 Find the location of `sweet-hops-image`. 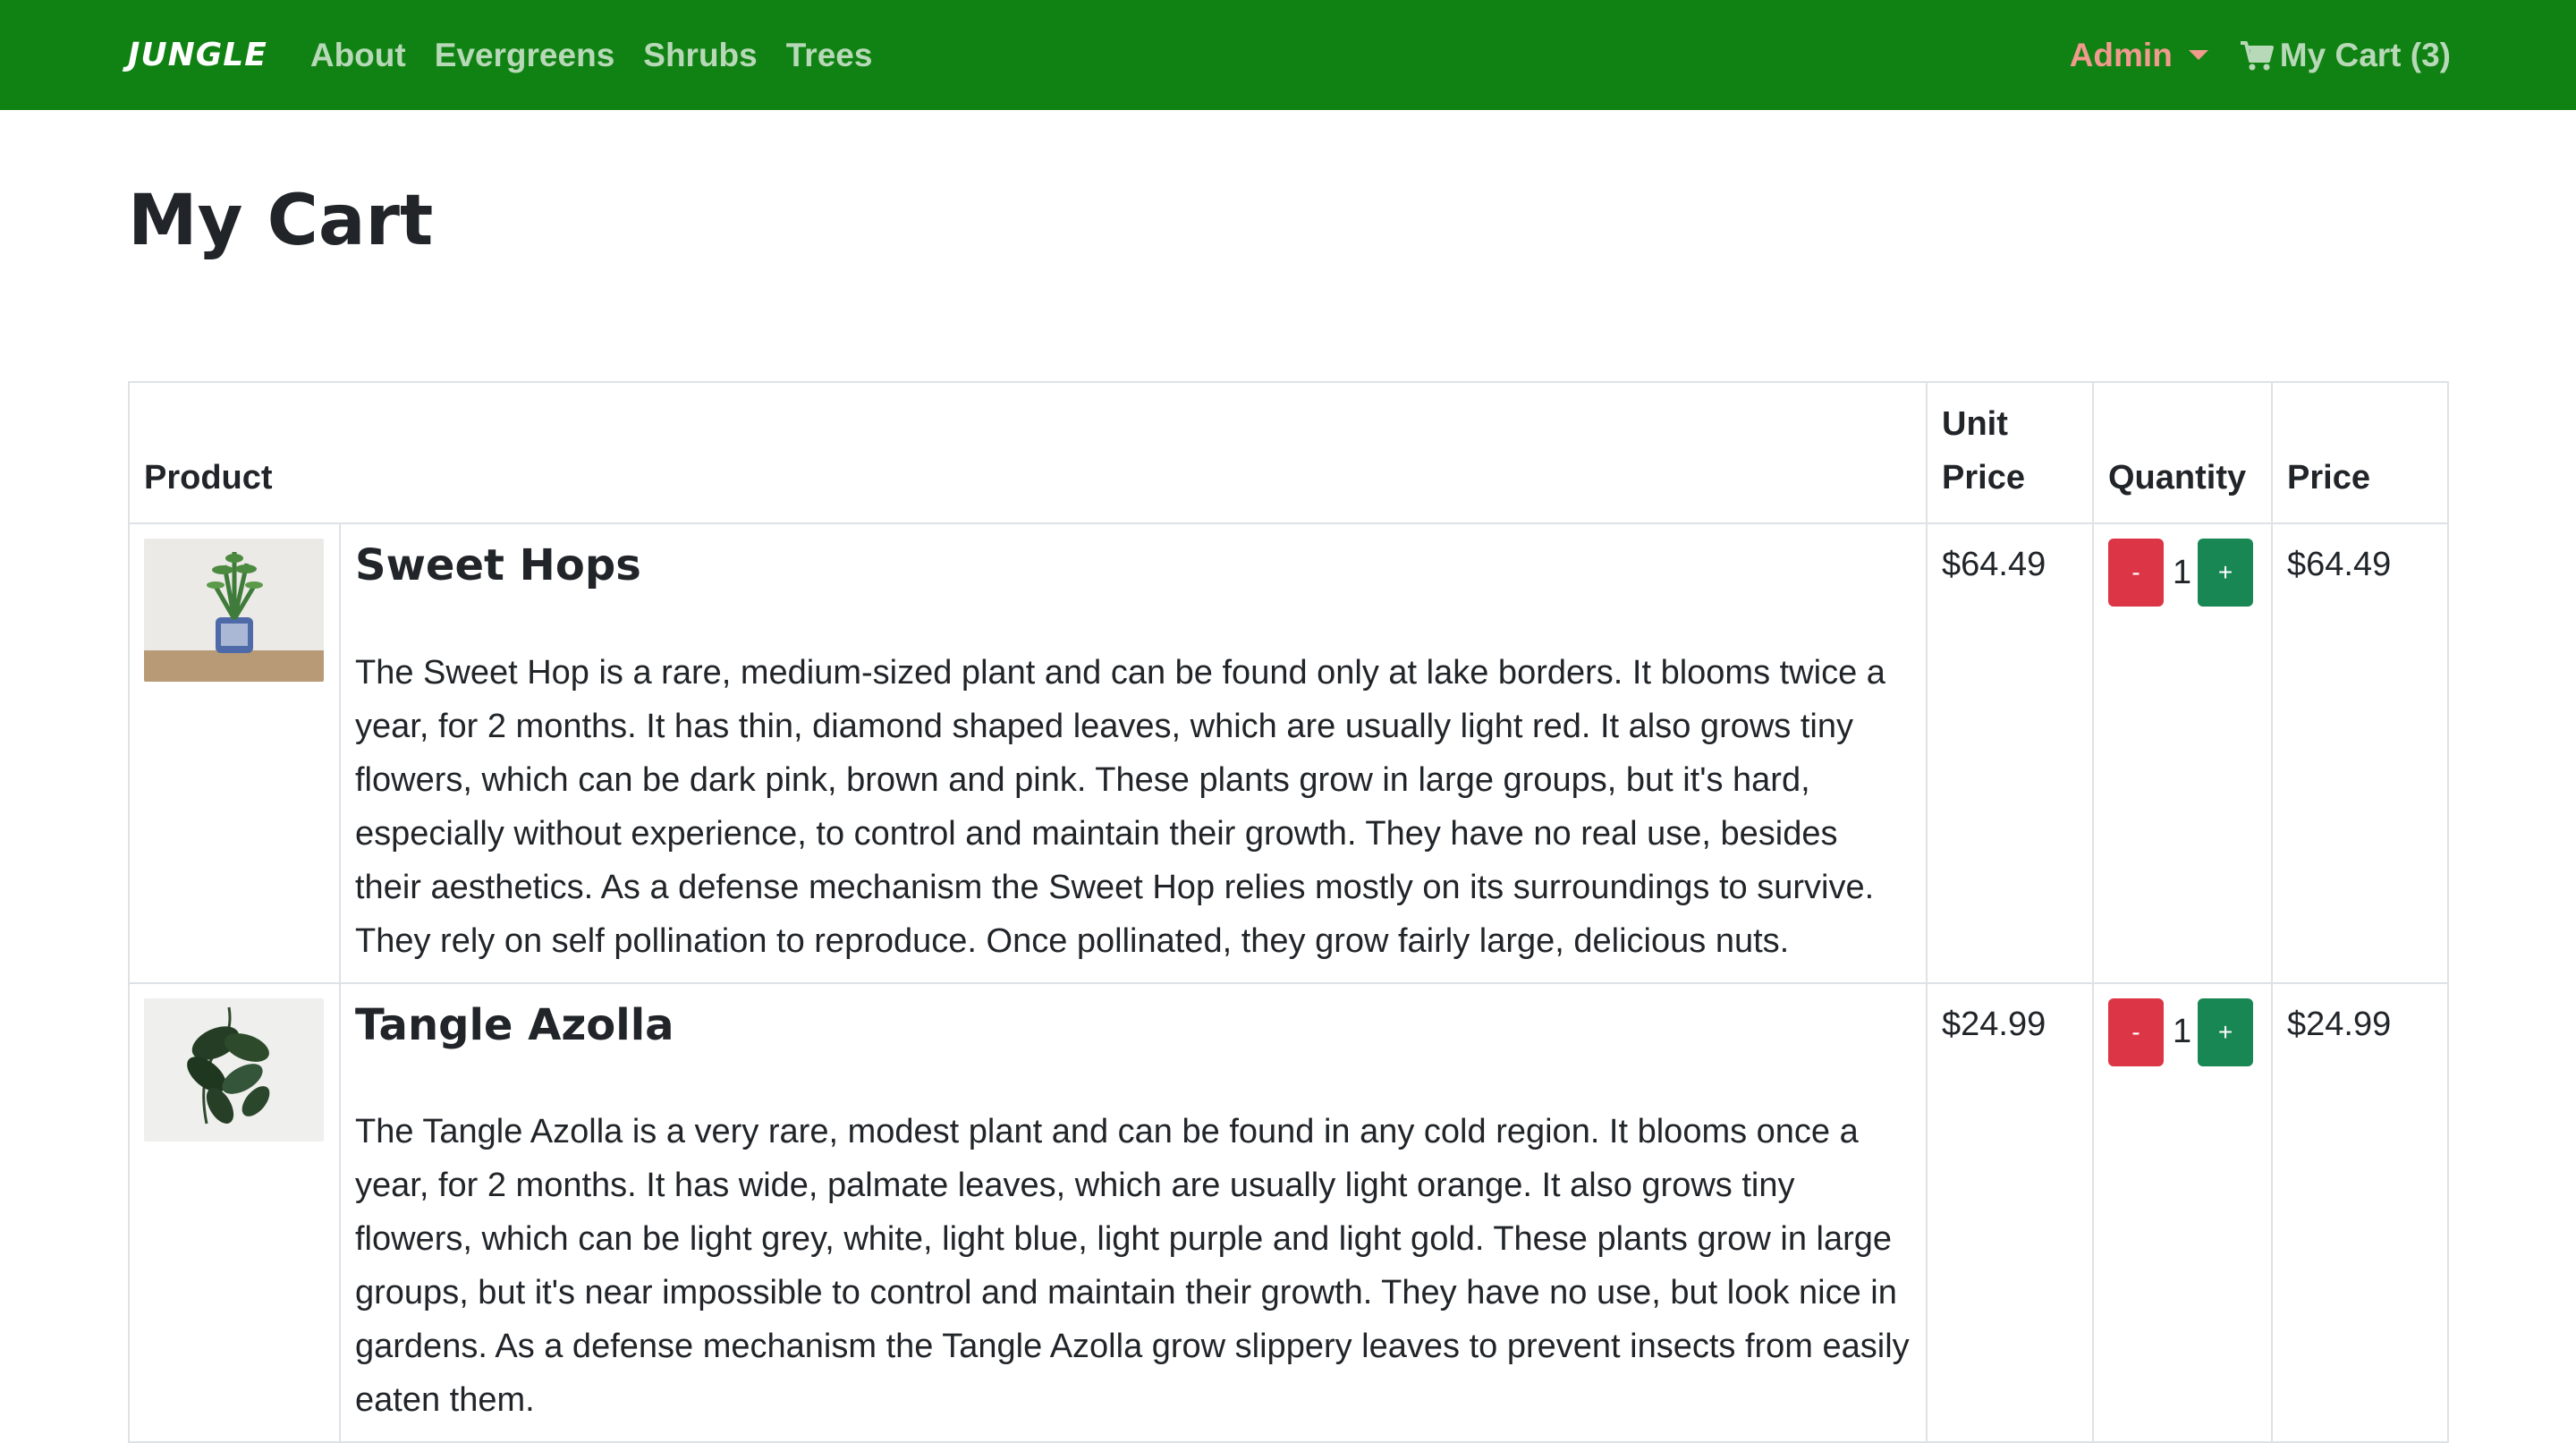

sweet-hops-image is located at coordinates (234, 610).